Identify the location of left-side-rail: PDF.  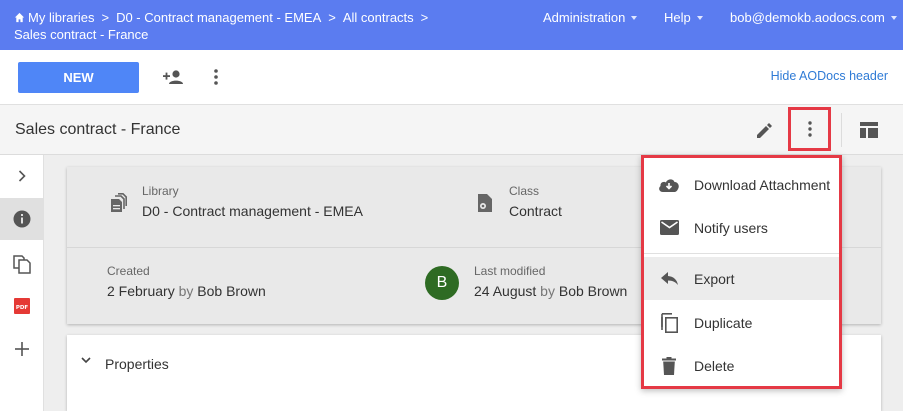
(22, 283).